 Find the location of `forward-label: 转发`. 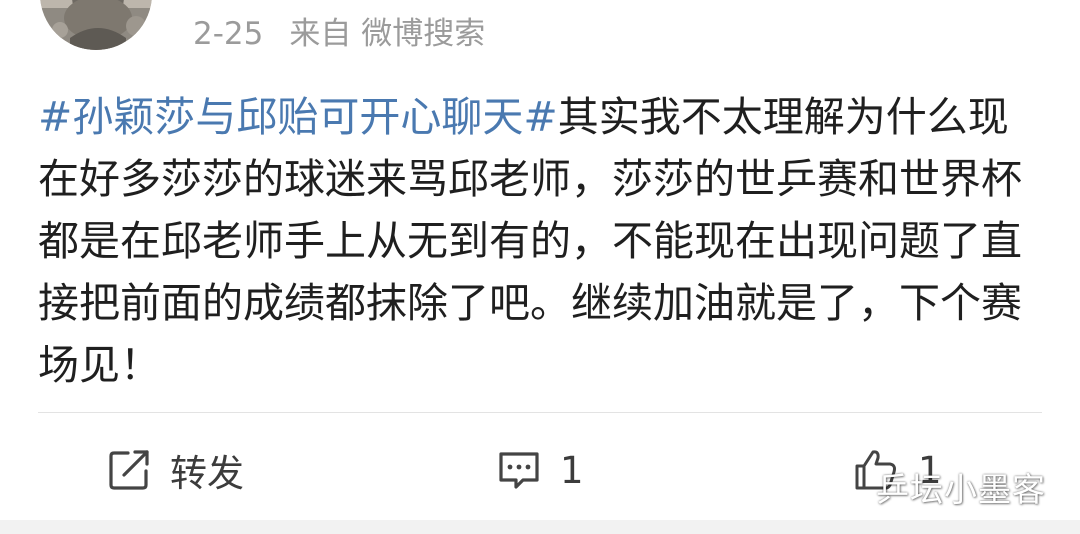

forward-label: 转发 is located at coordinates (207, 473).